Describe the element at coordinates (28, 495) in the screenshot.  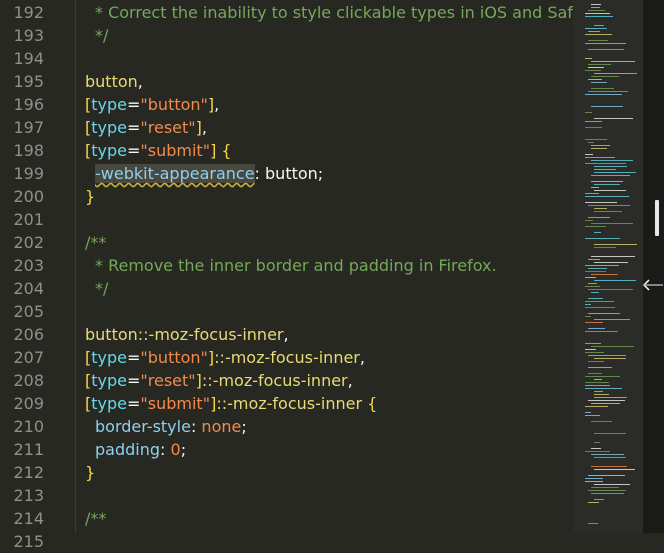
I see `line-number: 213` at that location.